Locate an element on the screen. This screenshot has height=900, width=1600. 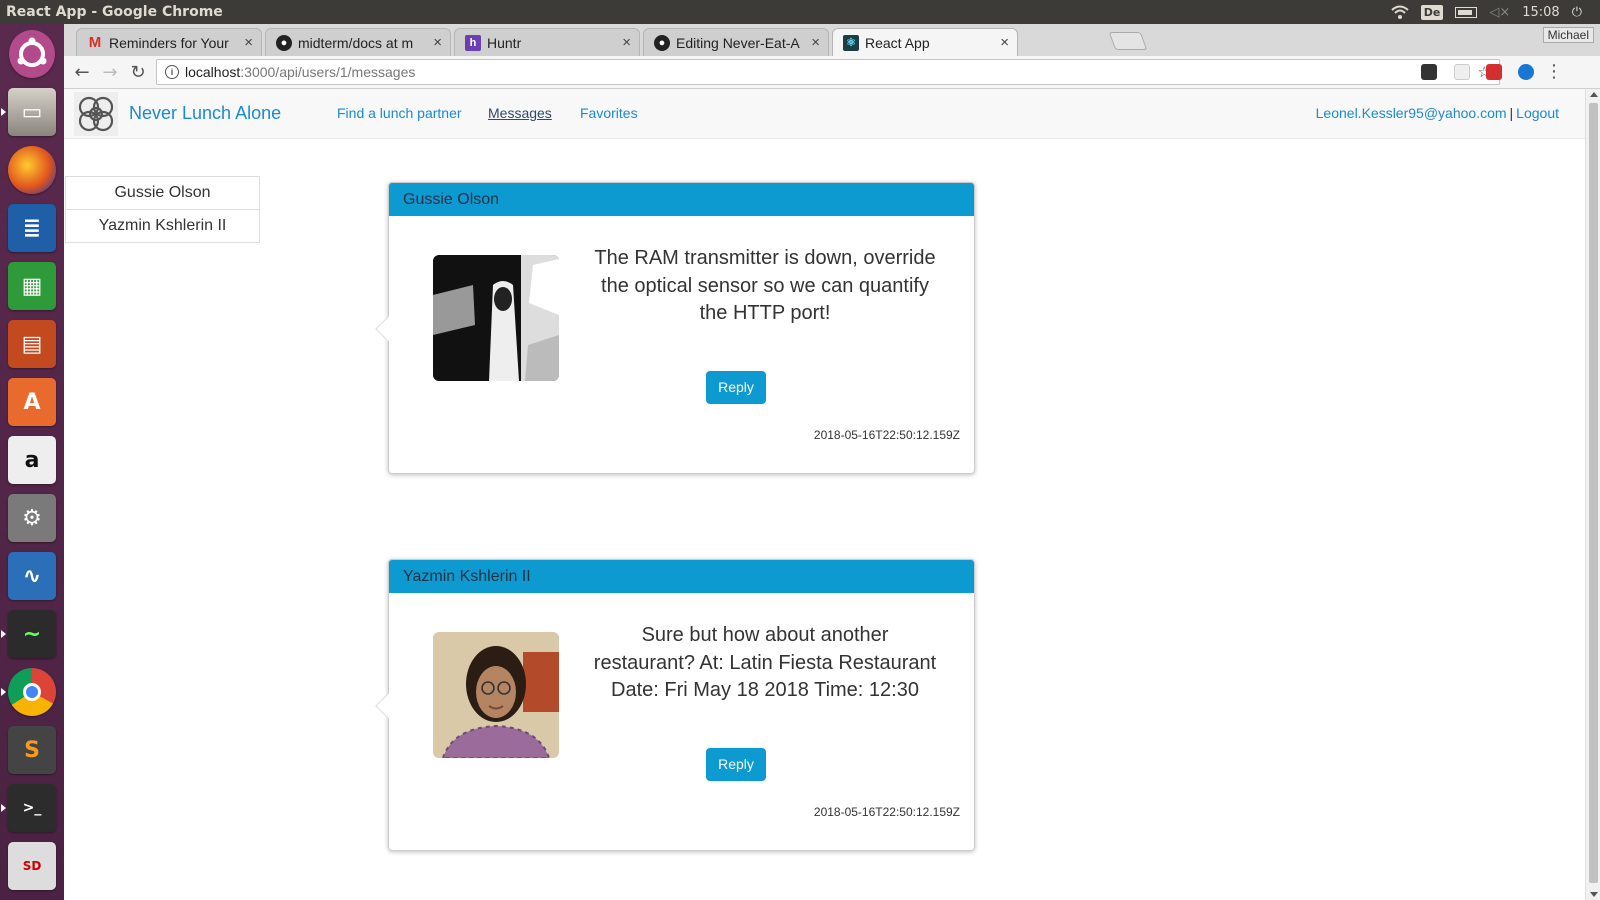
extension-red-icon is located at coordinates (1494, 72).